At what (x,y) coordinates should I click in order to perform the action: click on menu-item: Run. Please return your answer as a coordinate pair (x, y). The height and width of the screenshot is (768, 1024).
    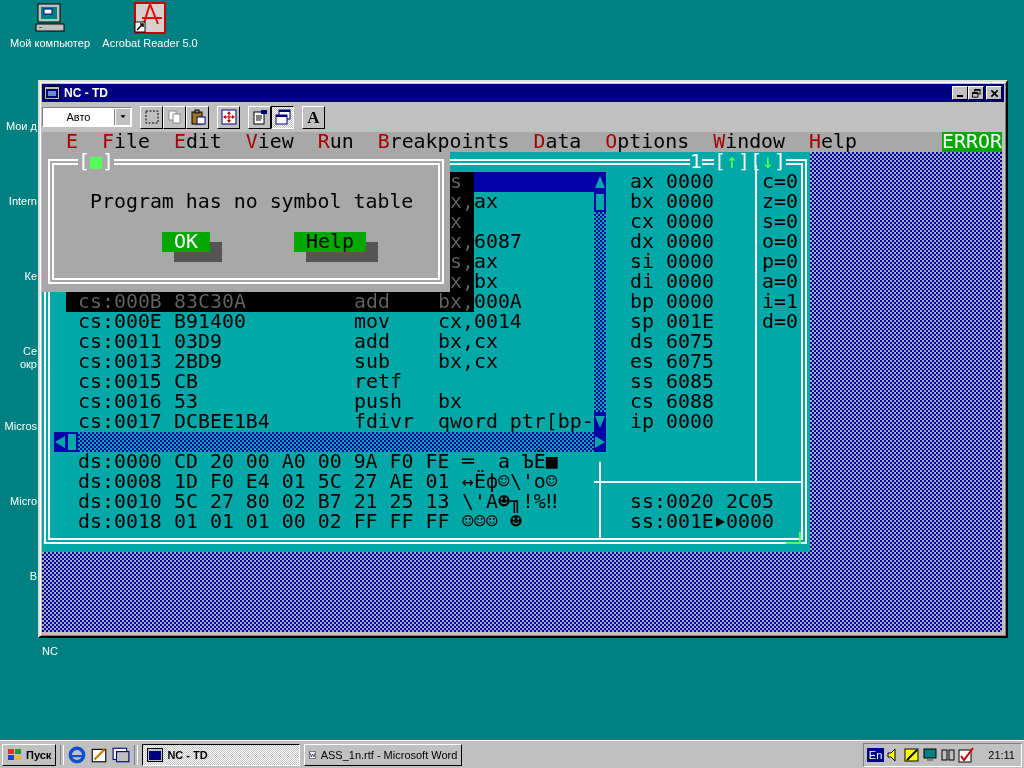
    Looking at the image, I should click on (335, 142).